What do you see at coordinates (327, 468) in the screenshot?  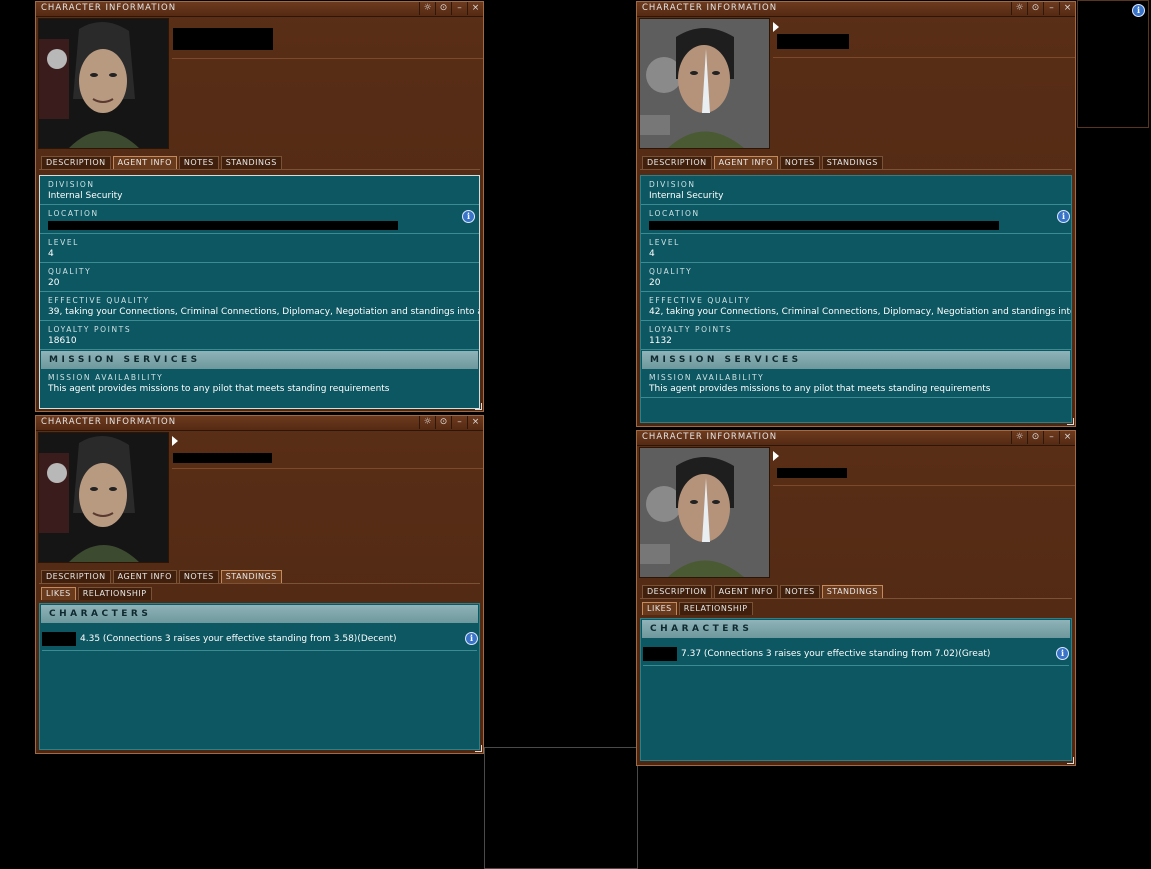 I see `divider` at bounding box center [327, 468].